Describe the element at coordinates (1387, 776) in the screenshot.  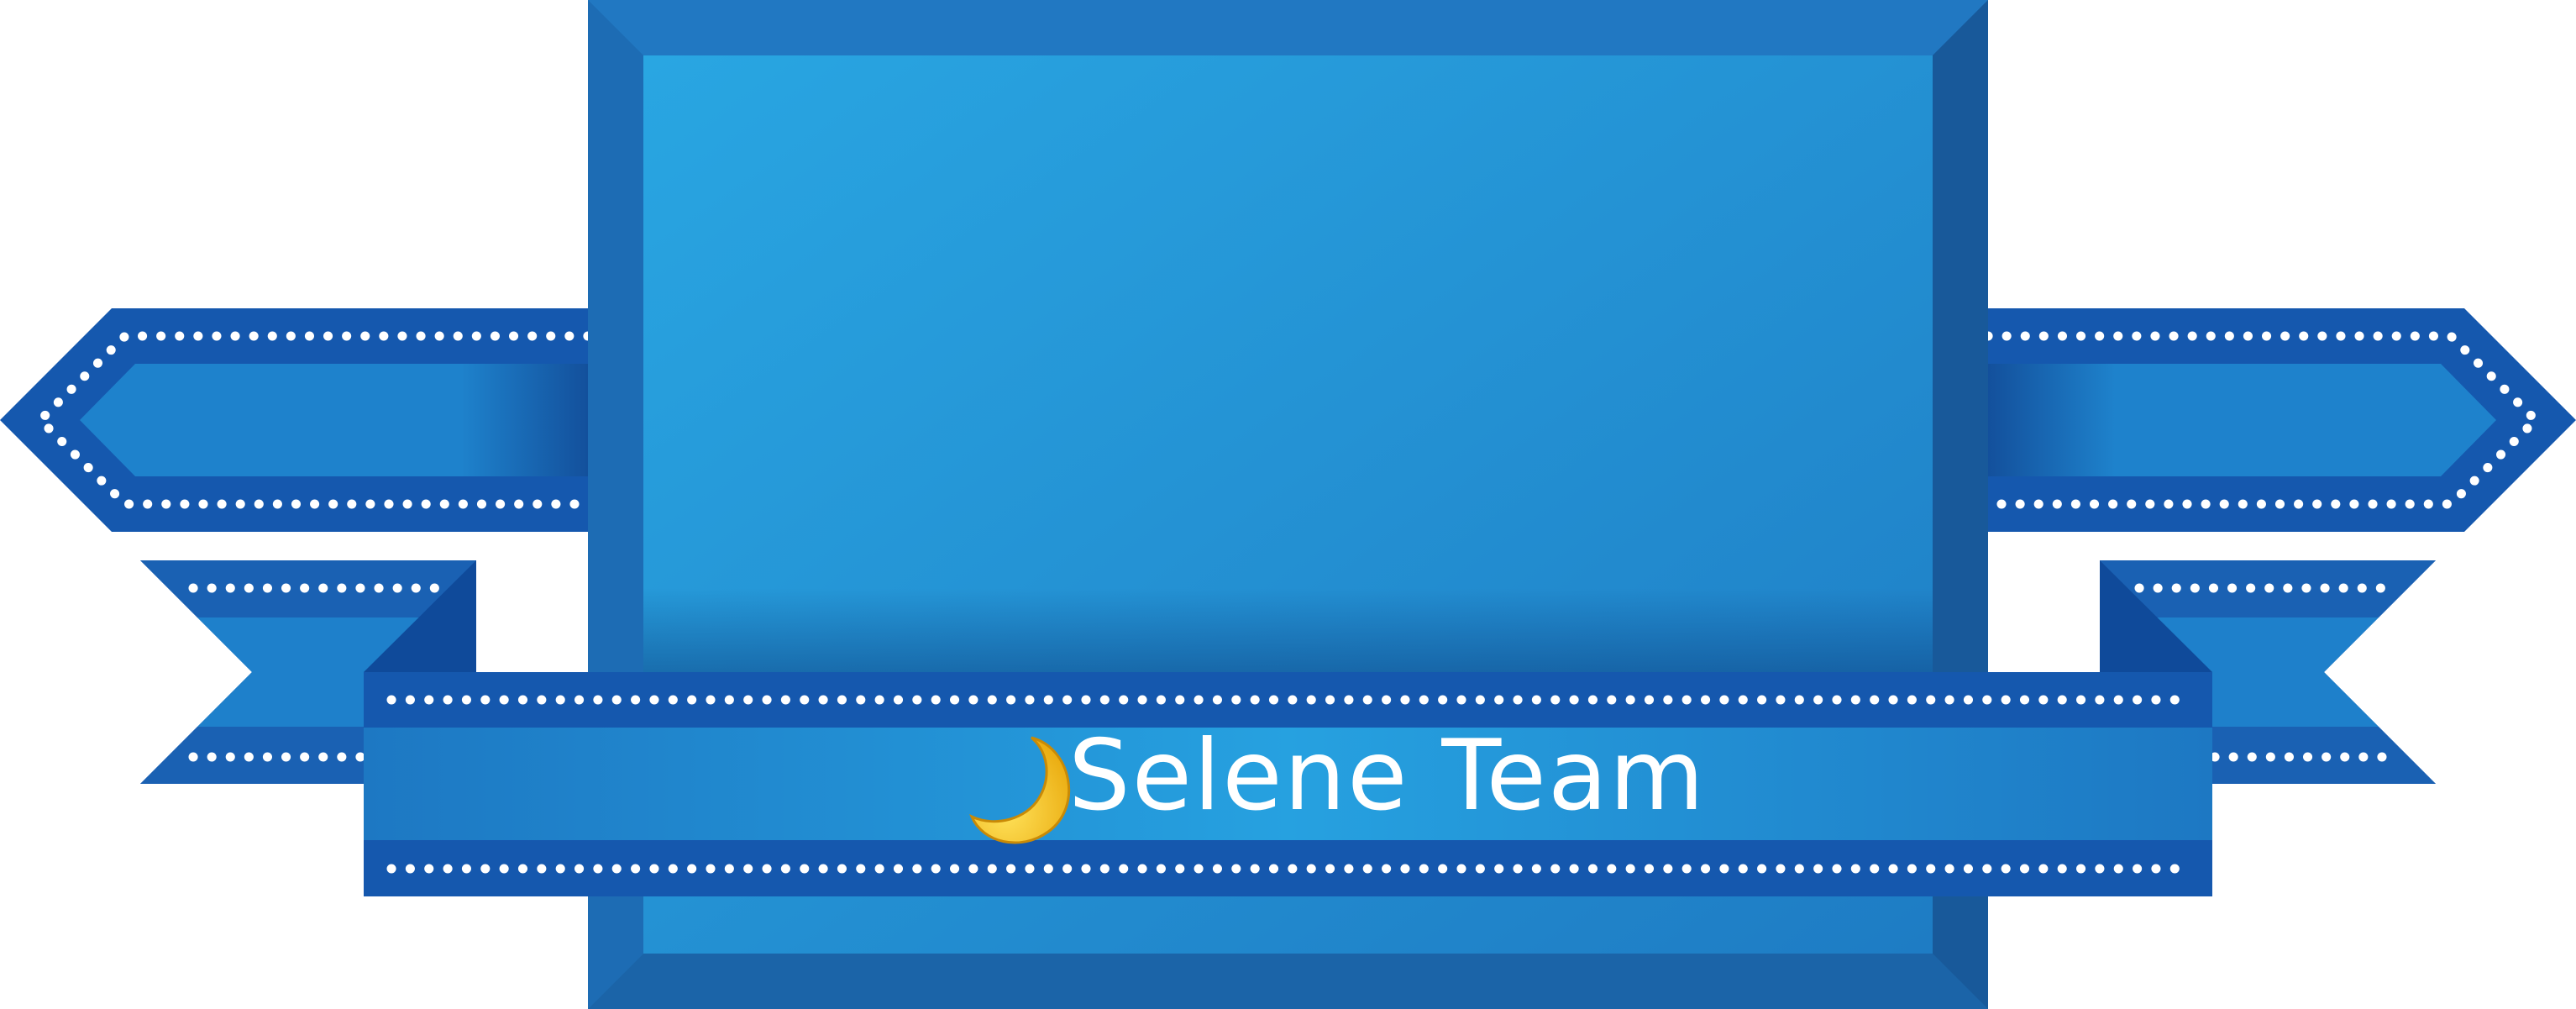
I see `team-name-label: Selene Team` at that location.